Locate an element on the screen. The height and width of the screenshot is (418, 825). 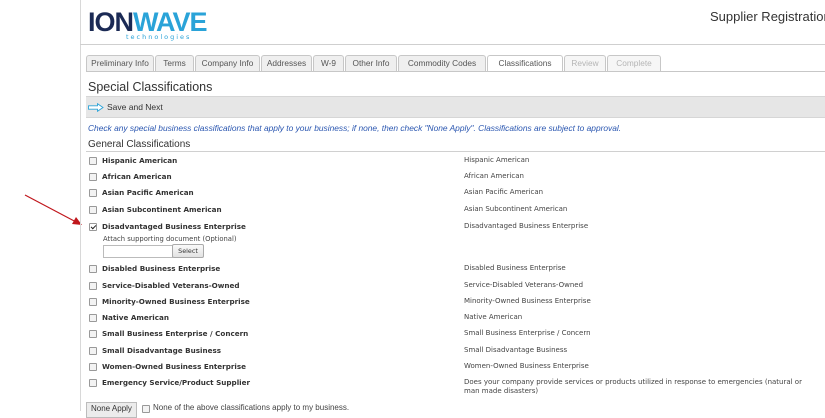
classification-description: Service-Disabled Veterans-Owned is located at coordinates (524, 285).